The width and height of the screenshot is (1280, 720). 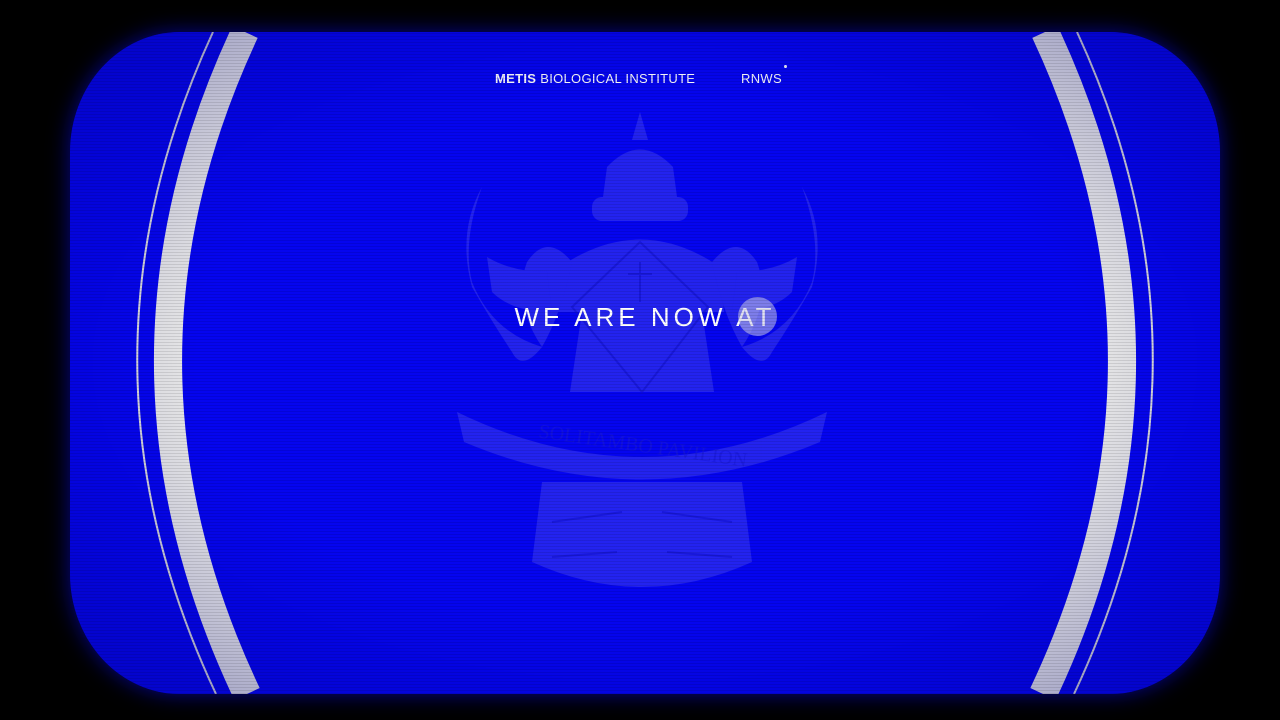 I want to click on brand-name-strong: METIS, so click(x=516, y=78).